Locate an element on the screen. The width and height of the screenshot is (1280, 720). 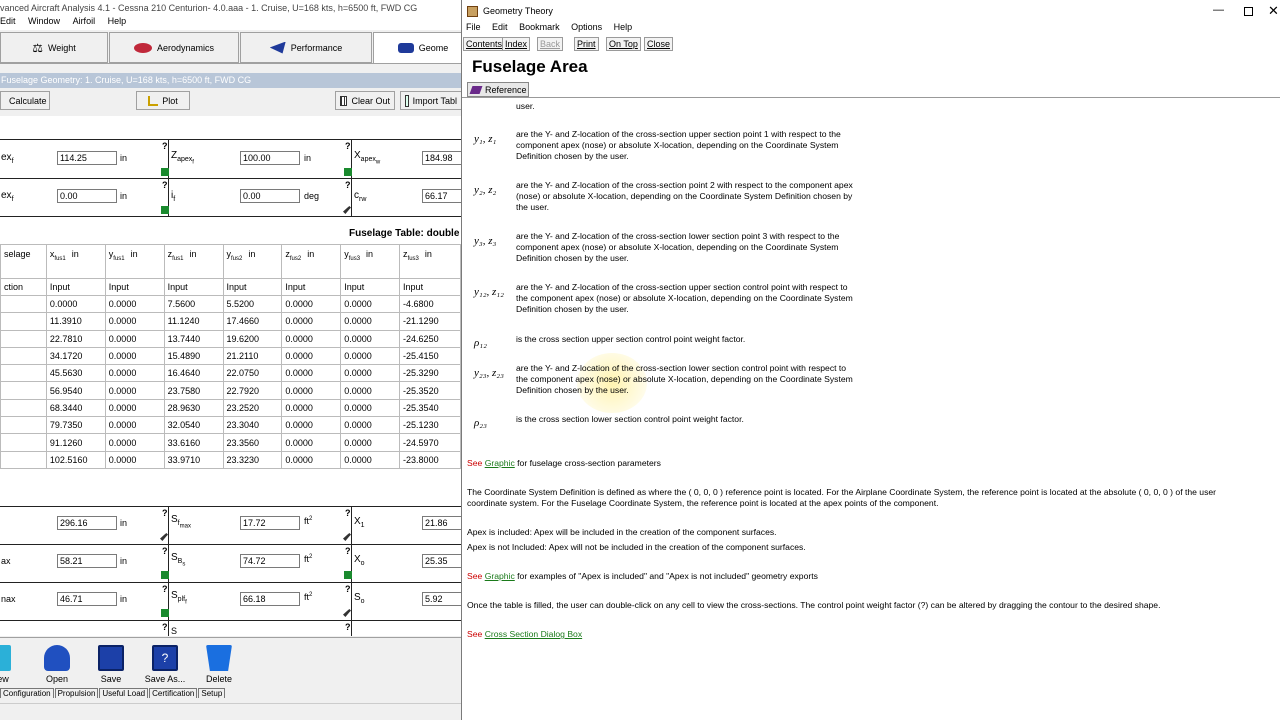
incidence-field: 0.00 is located at coordinates (270, 196).